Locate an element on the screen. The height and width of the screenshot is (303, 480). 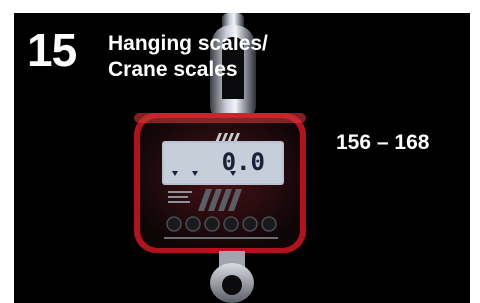
chapter-title: Hanging scales/ Crane scales is located at coordinates (188, 57).